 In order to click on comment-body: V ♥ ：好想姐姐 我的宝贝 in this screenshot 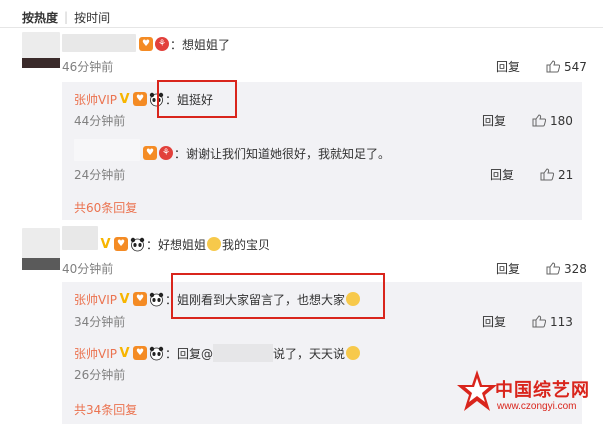, I will do `click(184, 244)`.